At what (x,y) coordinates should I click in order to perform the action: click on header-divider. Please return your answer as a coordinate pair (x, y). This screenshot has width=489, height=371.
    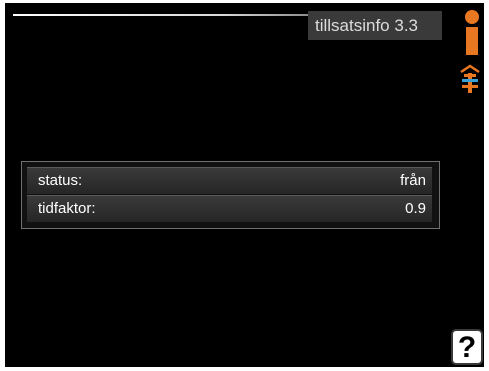
    Looking at the image, I should click on (163, 15).